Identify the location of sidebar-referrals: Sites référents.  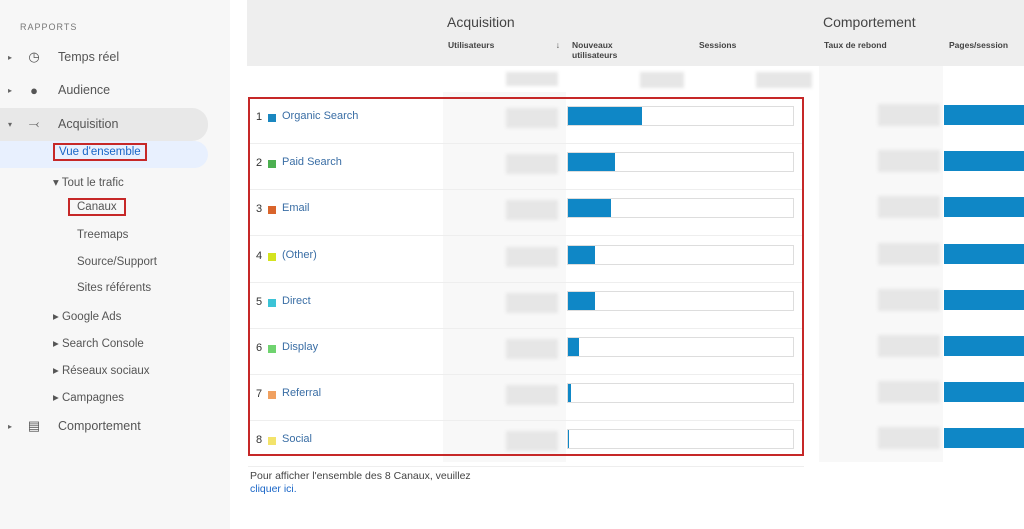
(114, 288).